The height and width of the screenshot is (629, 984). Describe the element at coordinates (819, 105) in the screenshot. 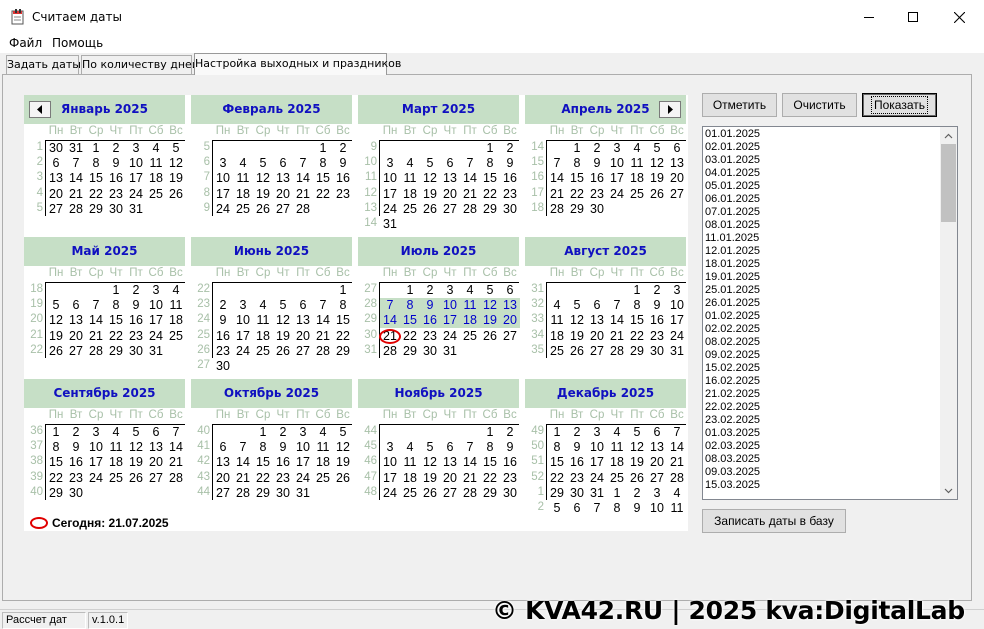

I see `clear-button: Очистить` at that location.